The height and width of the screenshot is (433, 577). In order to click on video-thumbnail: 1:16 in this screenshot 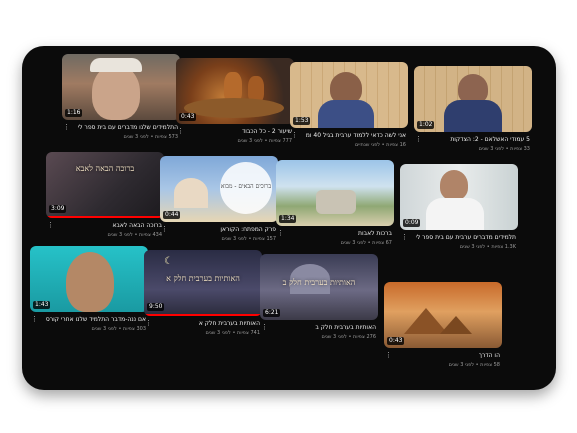, I will do `click(121, 87)`.